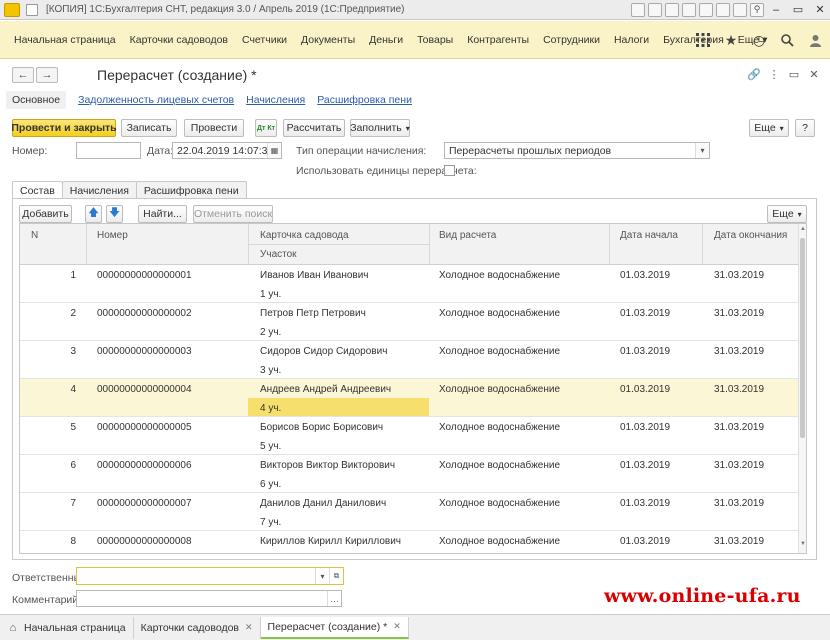  What do you see at coordinates (323, 503) in the screenshot?
I see `cell-card: Данилов Данил Данилович` at bounding box center [323, 503].